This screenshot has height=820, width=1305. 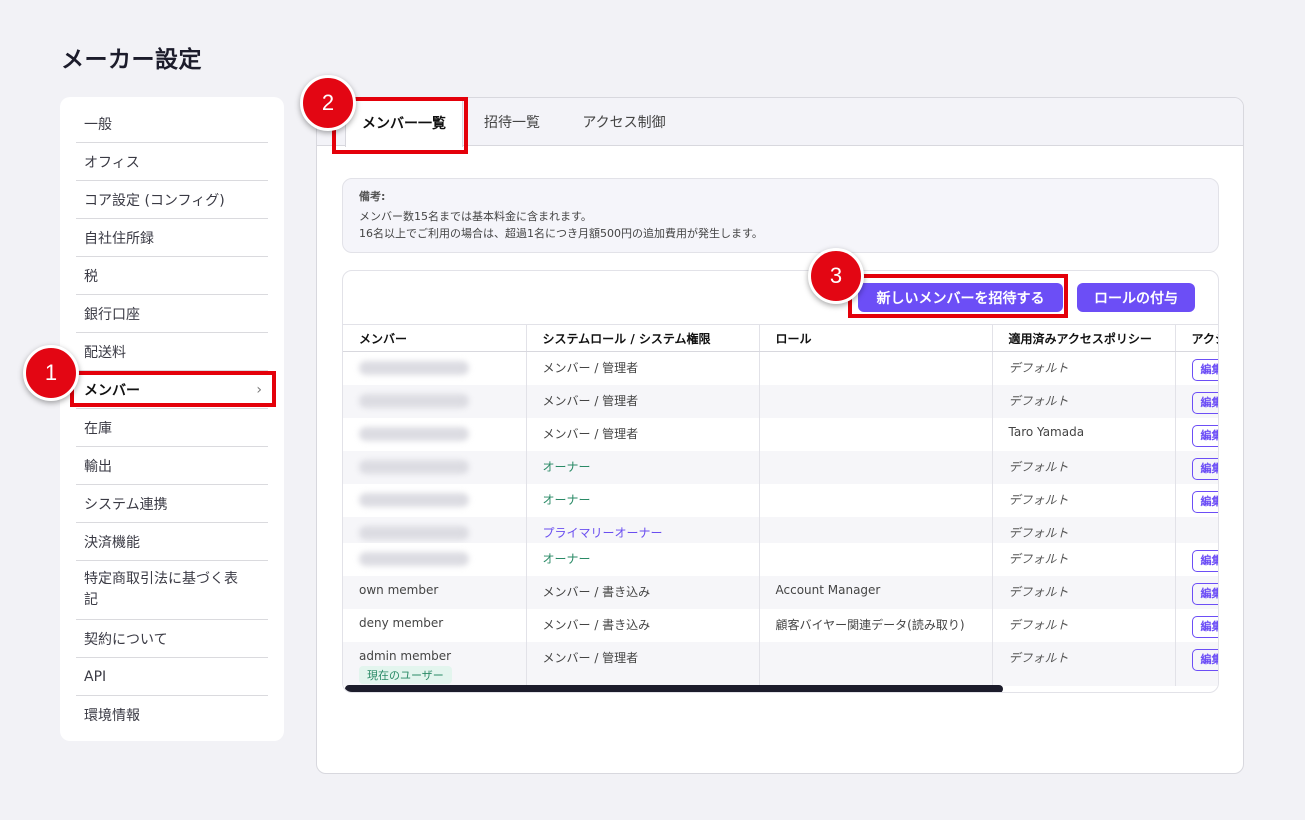 What do you see at coordinates (172, 677) in the screenshot?
I see `sidebar-item-api: API` at bounding box center [172, 677].